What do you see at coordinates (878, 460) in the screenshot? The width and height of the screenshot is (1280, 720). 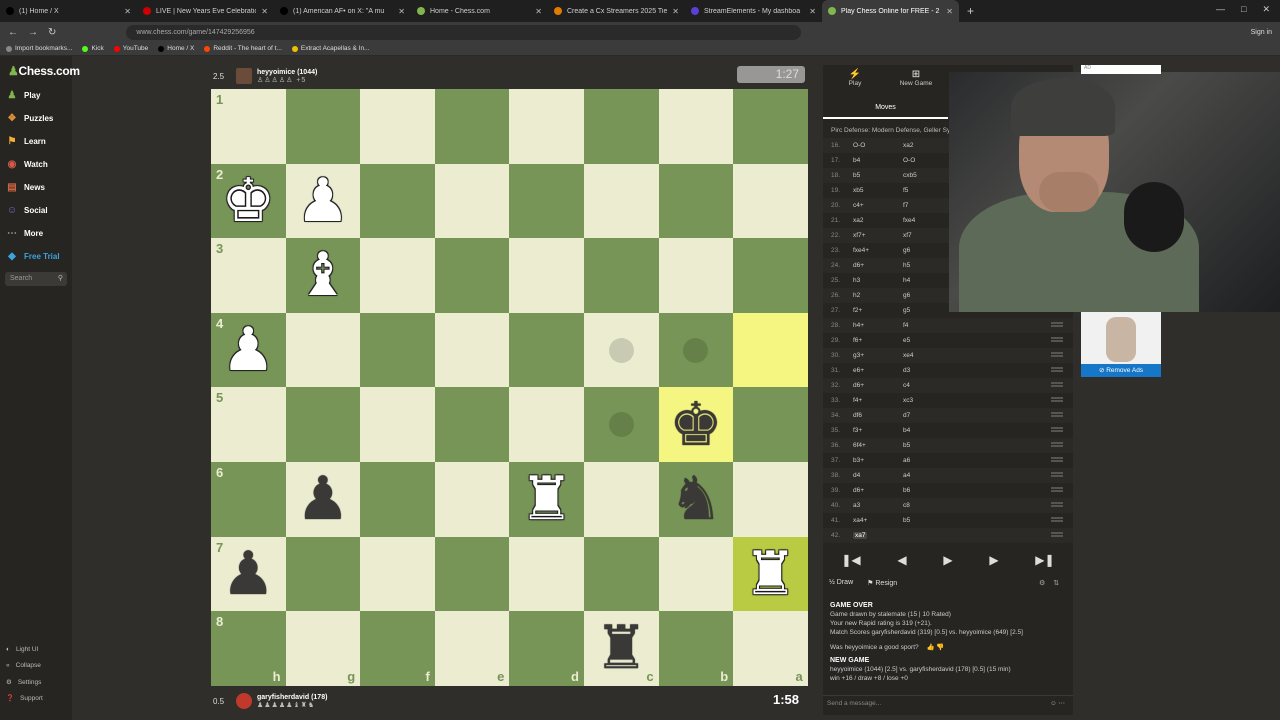 I see `white-move: b3+` at bounding box center [878, 460].